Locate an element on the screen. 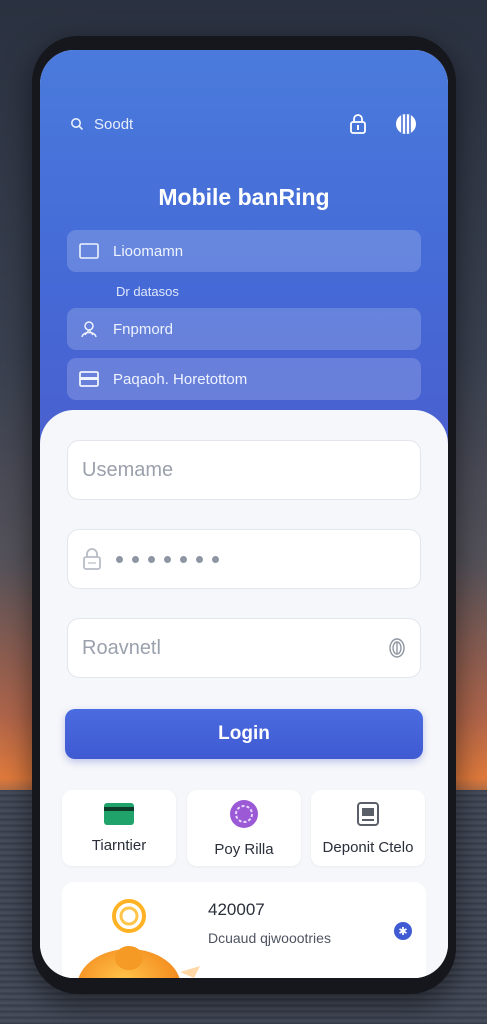 This screenshot has height=1024, width=487. coin-icon is located at coordinates (244, 813).